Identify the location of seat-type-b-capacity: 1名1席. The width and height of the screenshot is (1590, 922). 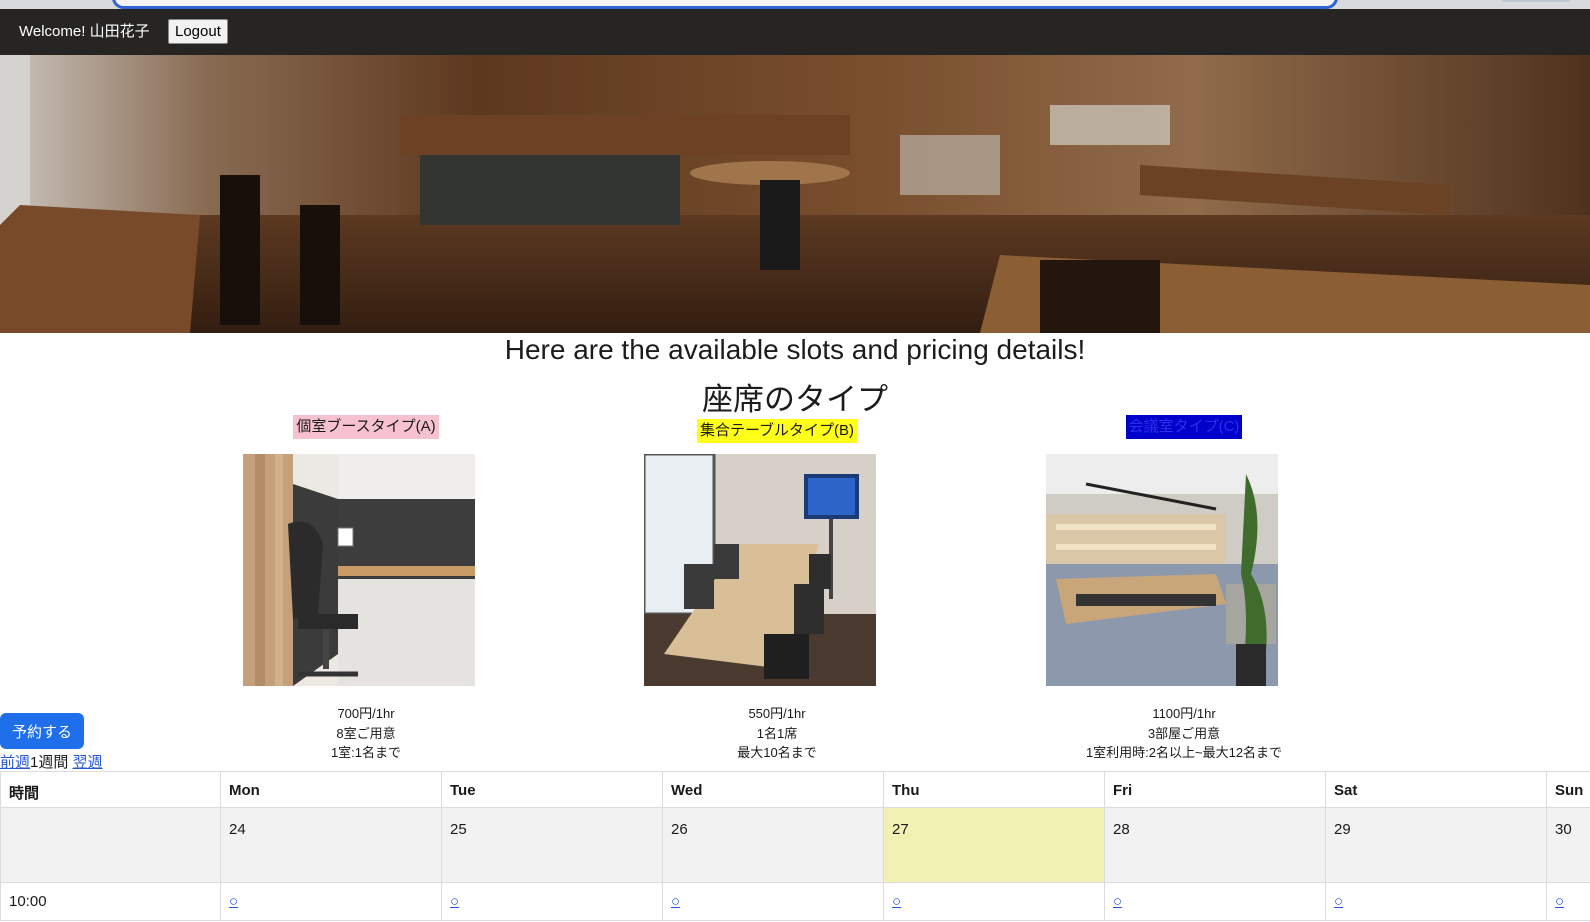
(777, 733).